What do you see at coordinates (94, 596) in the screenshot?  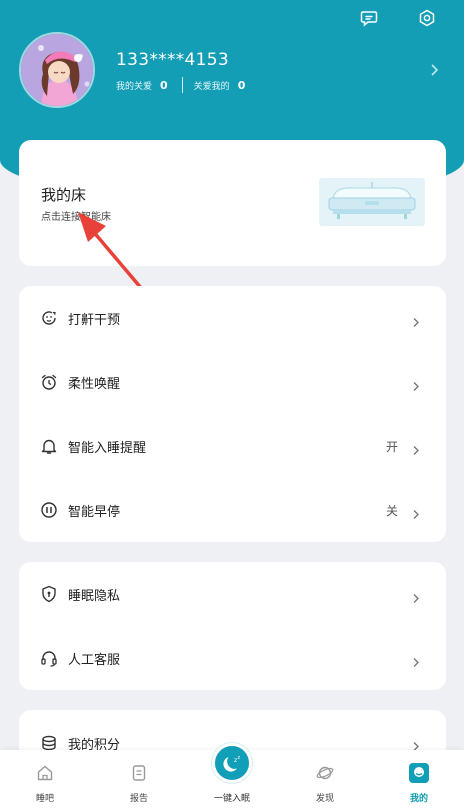 I see `row-label: 睡眠隐私` at bounding box center [94, 596].